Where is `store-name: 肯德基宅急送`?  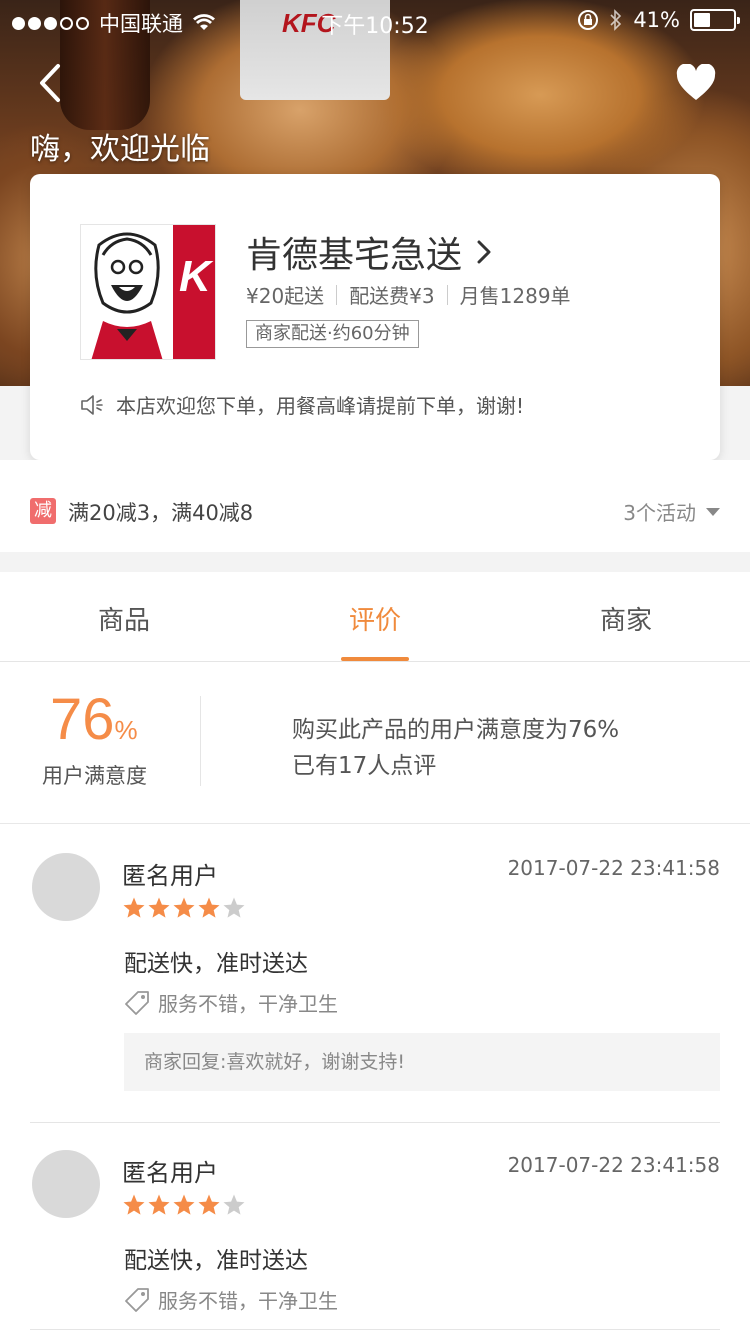
store-name: 肯德基宅急送 is located at coordinates (354, 255).